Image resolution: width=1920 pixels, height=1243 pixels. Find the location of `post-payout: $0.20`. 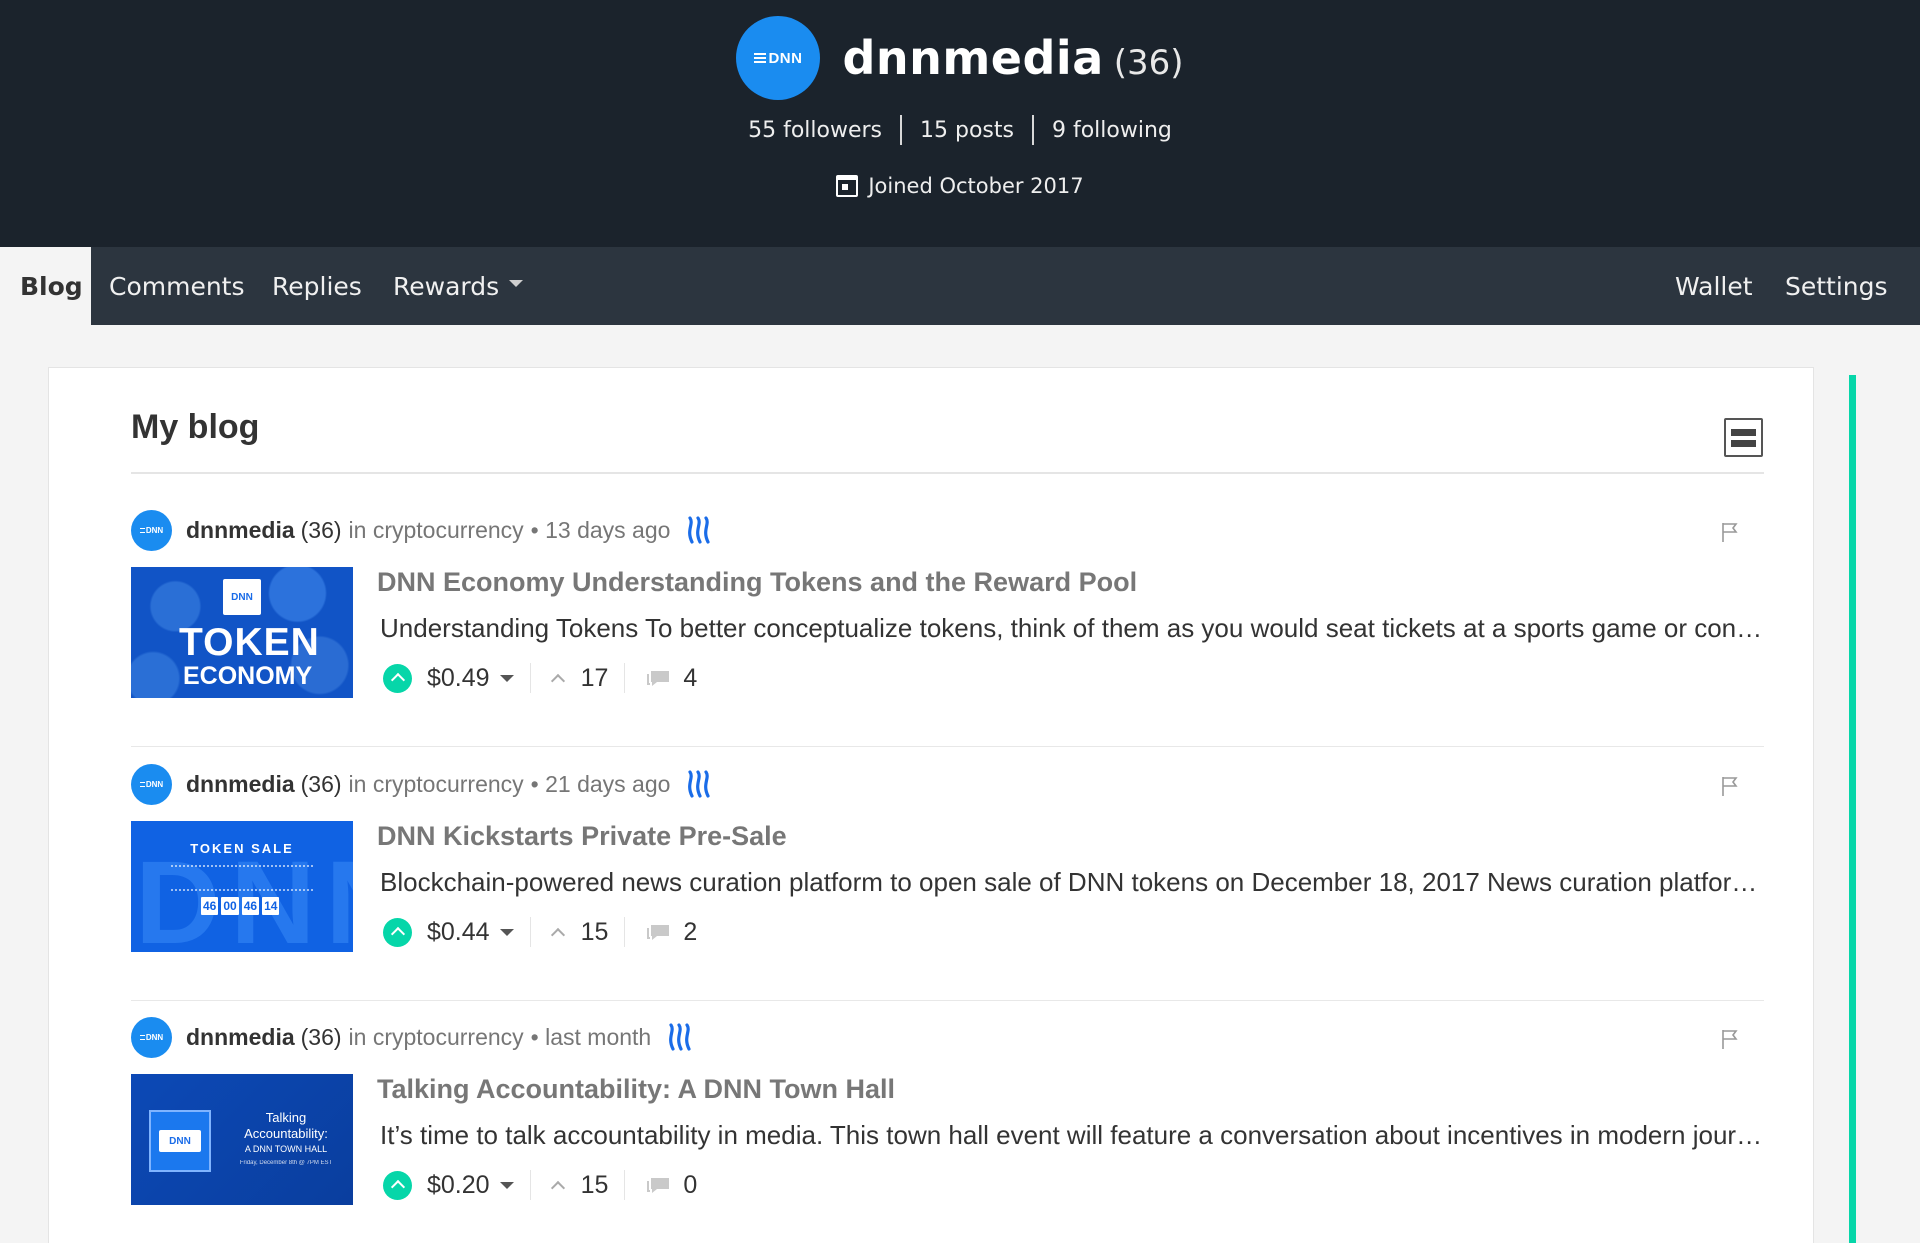

post-payout: $0.20 is located at coordinates (458, 1185).